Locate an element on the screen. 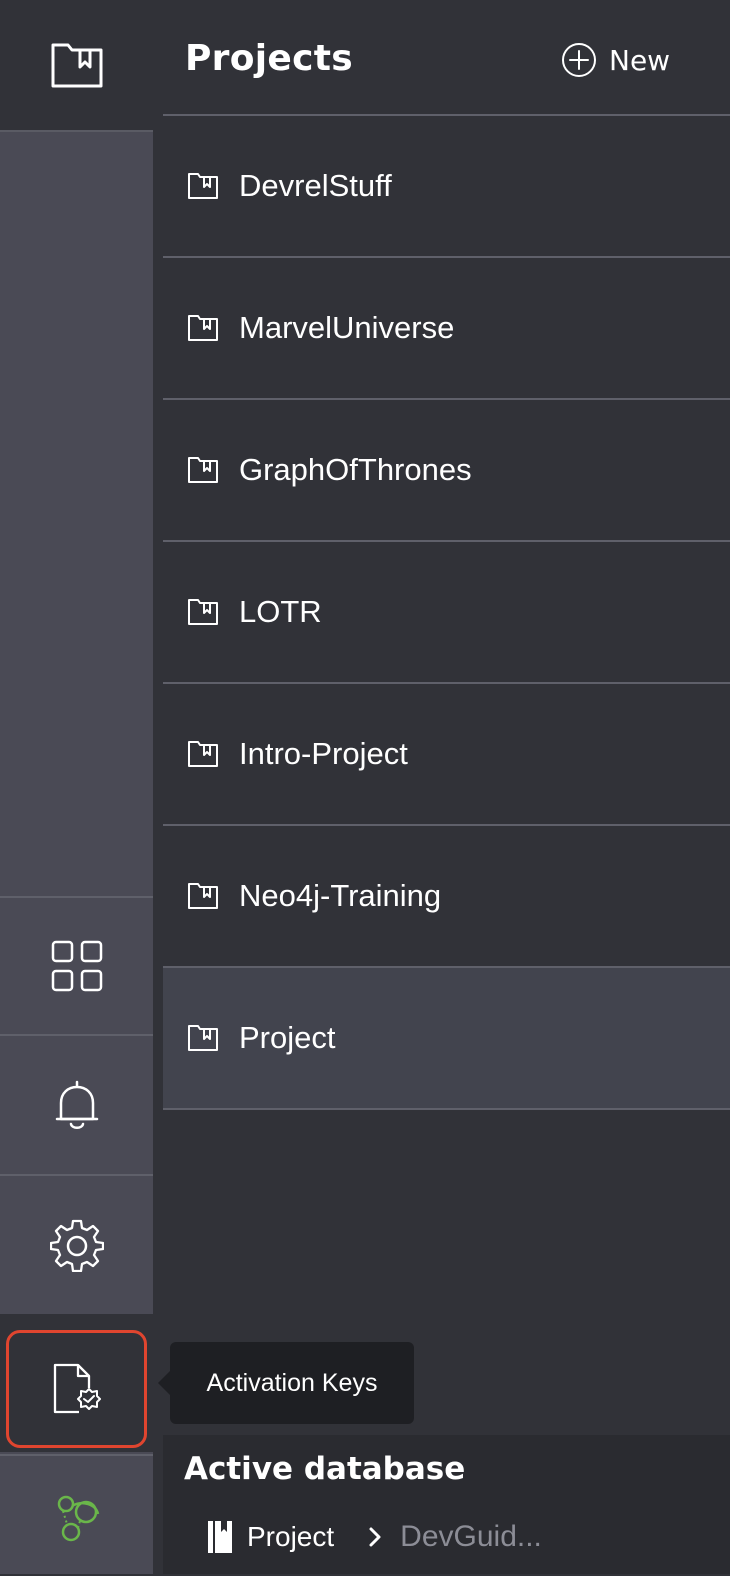 This screenshot has height=1576, width=730. project-row: GraphOfThrones is located at coordinates (446, 471).